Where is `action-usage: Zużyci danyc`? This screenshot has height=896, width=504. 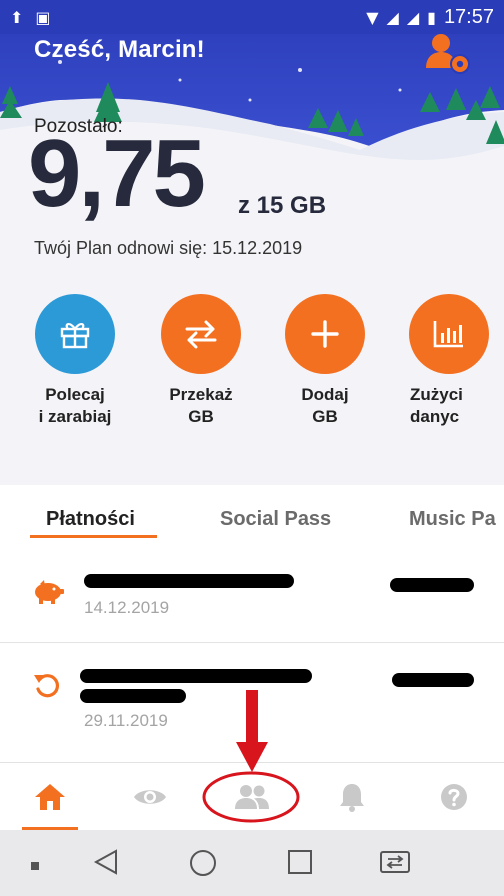 action-usage: Zużyci danyc is located at coordinates (449, 361).